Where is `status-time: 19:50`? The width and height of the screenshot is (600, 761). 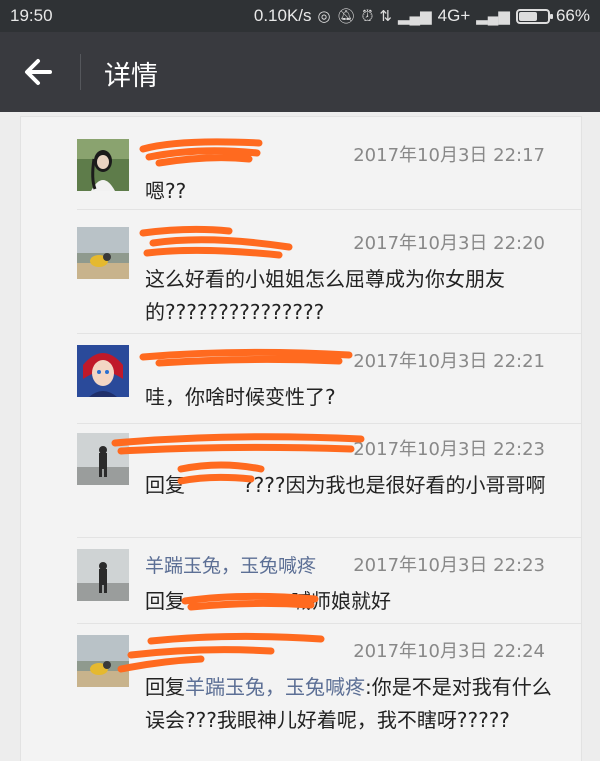 status-time: 19:50 is located at coordinates (31, 15).